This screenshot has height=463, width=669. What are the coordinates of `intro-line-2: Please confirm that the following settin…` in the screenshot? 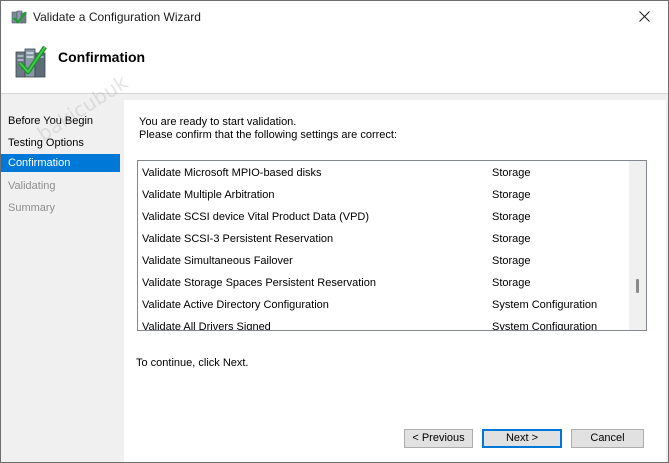 It's located at (268, 135).